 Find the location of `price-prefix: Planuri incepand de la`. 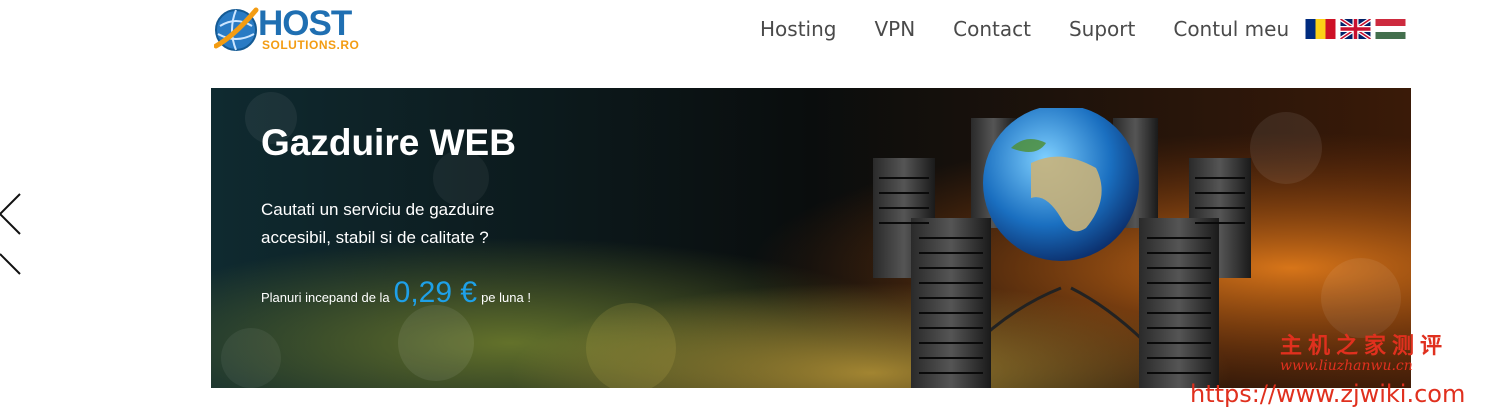

price-prefix: Planuri incepand de la is located at coordinates (325, 297).